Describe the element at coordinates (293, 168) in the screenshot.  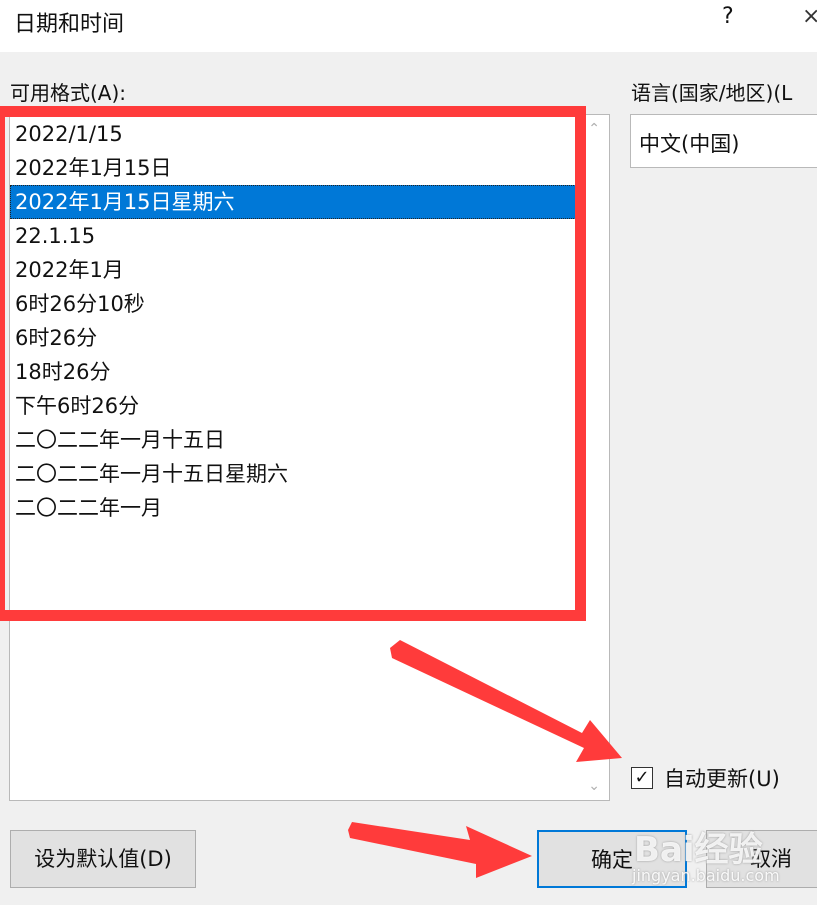
I see `format-option: 2022年1月15日` at that location.